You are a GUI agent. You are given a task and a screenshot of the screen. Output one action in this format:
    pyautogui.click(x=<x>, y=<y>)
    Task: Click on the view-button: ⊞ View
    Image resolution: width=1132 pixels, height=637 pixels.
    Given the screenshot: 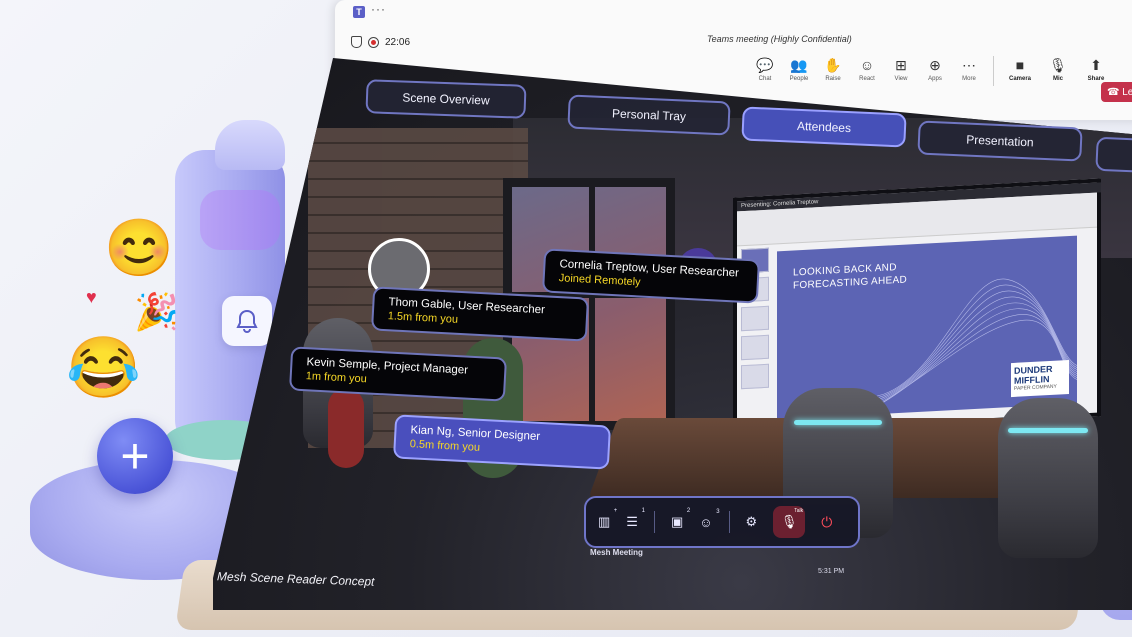 What is the action you would take?
    pyautogui.click(x=901, y=71)
    